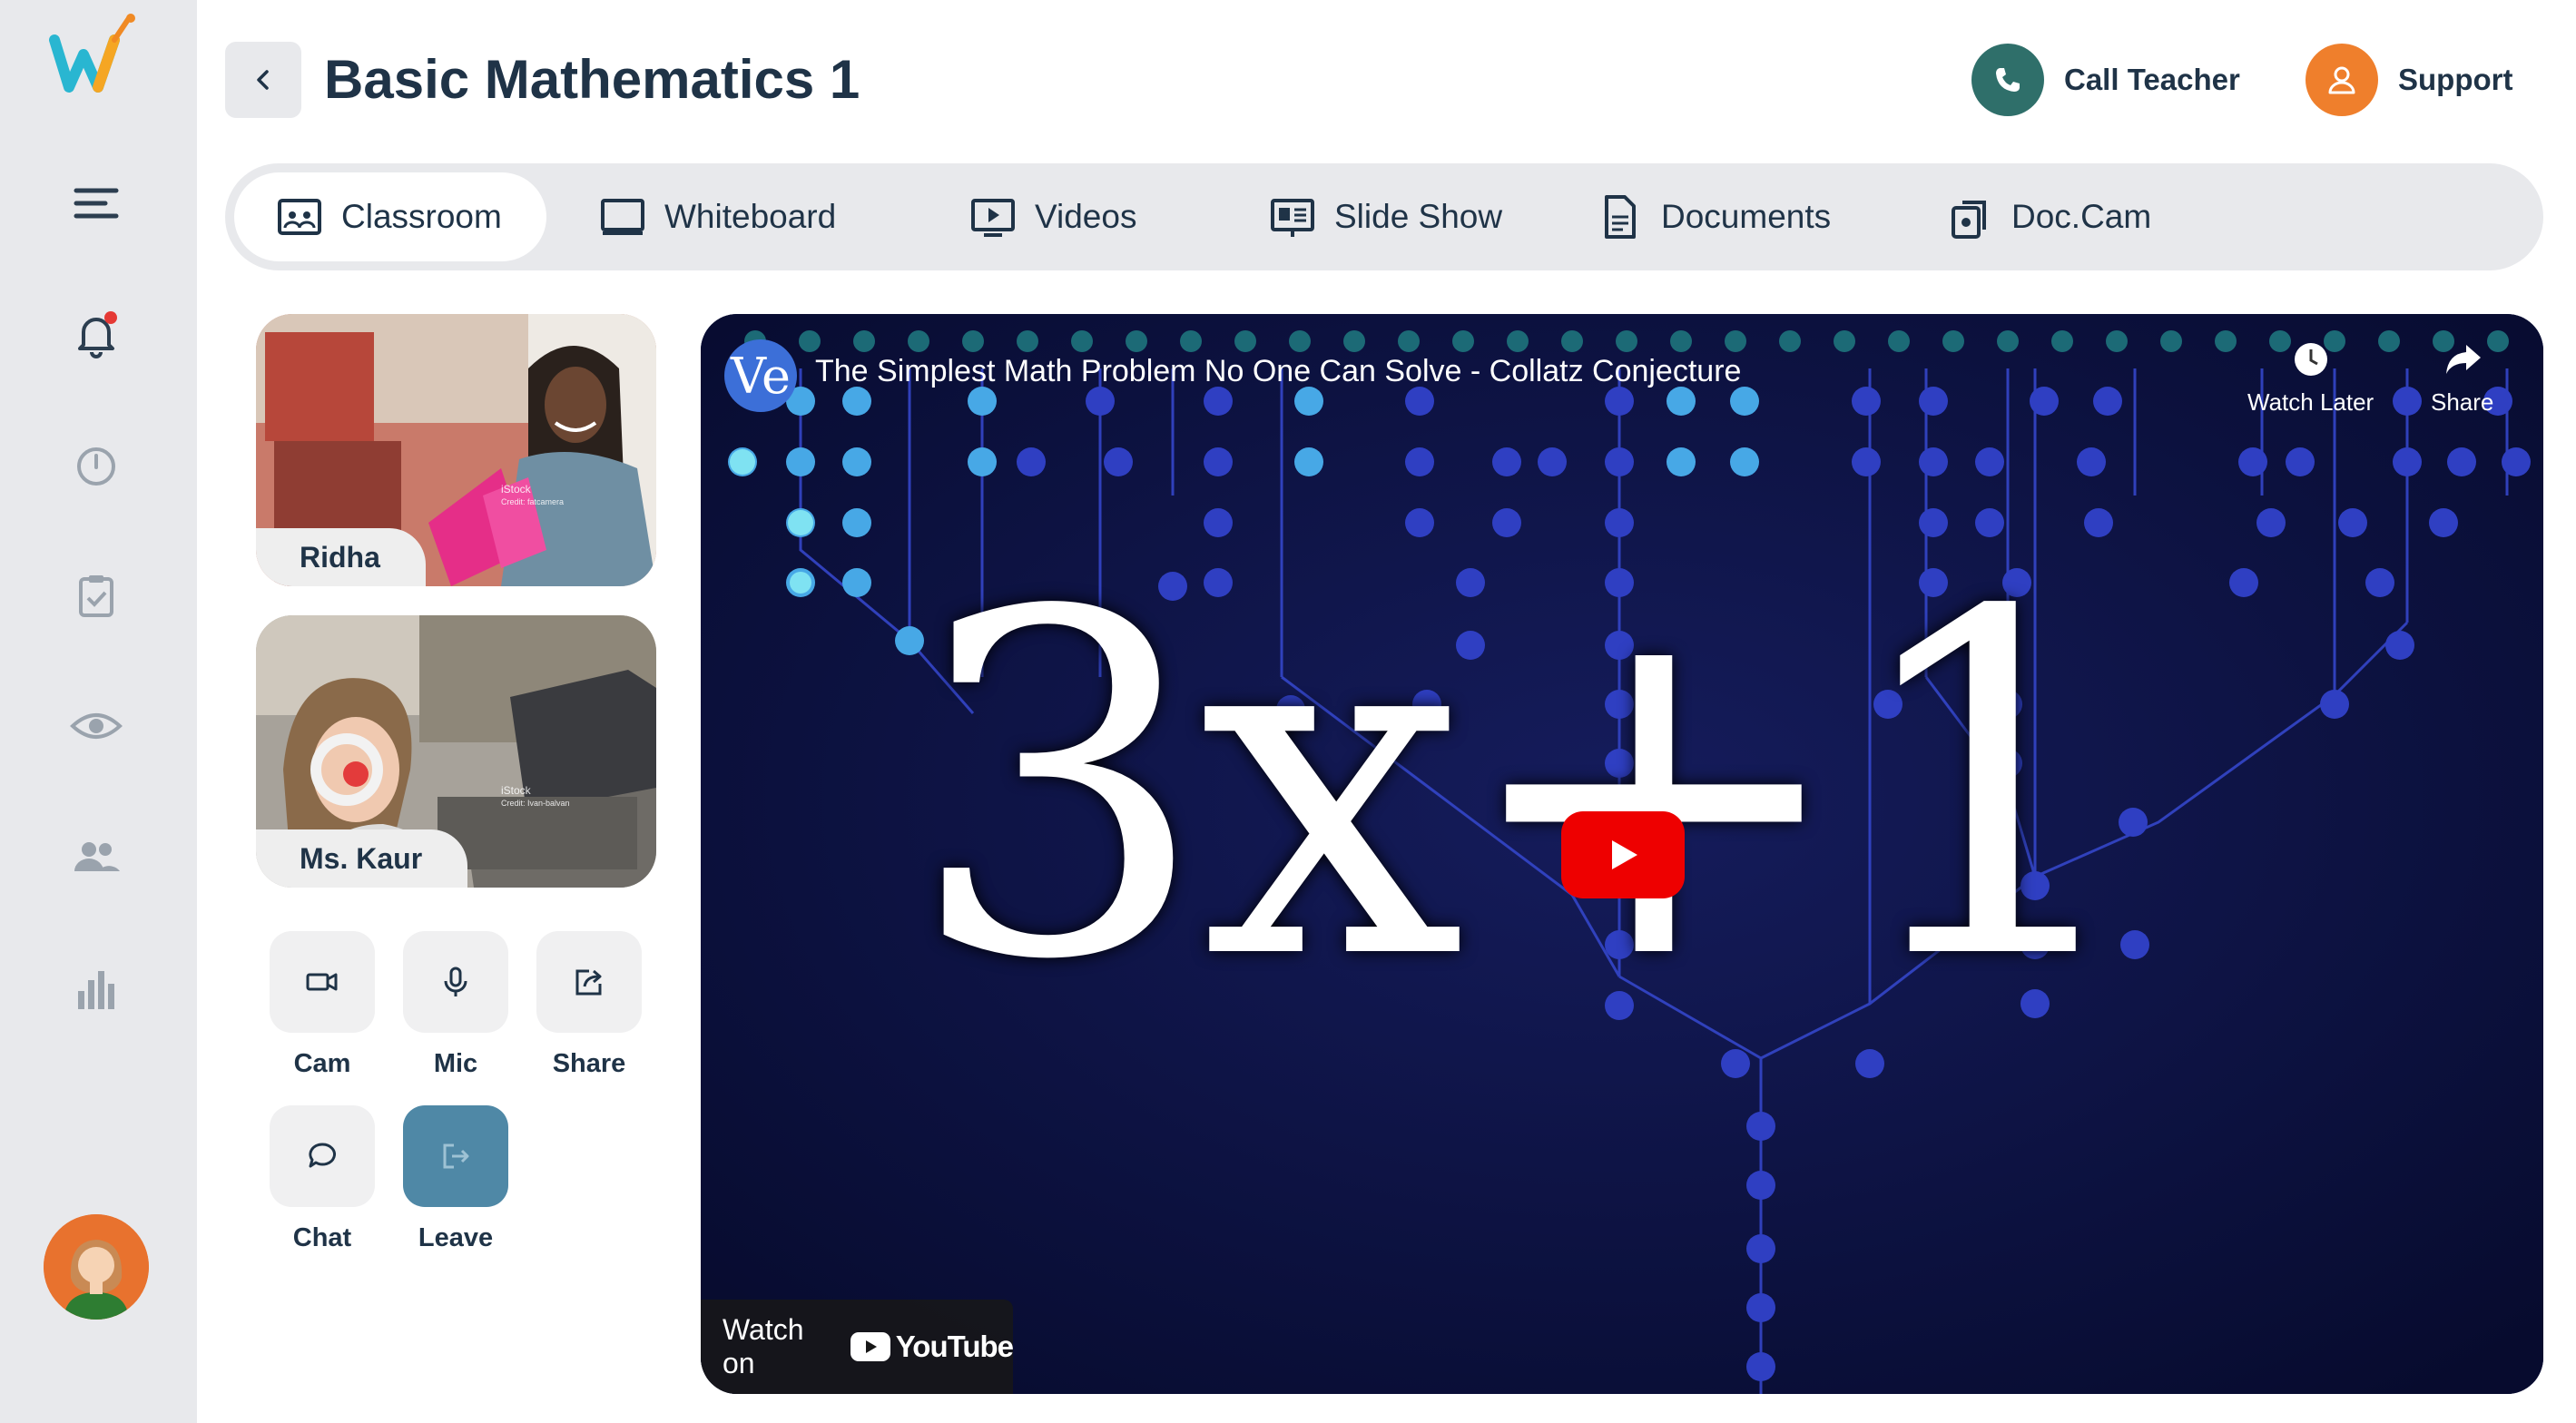 Image resolution: width=2576 pixels, height=1423 pixels. I want to click on camera-icon, so click(322, 982).